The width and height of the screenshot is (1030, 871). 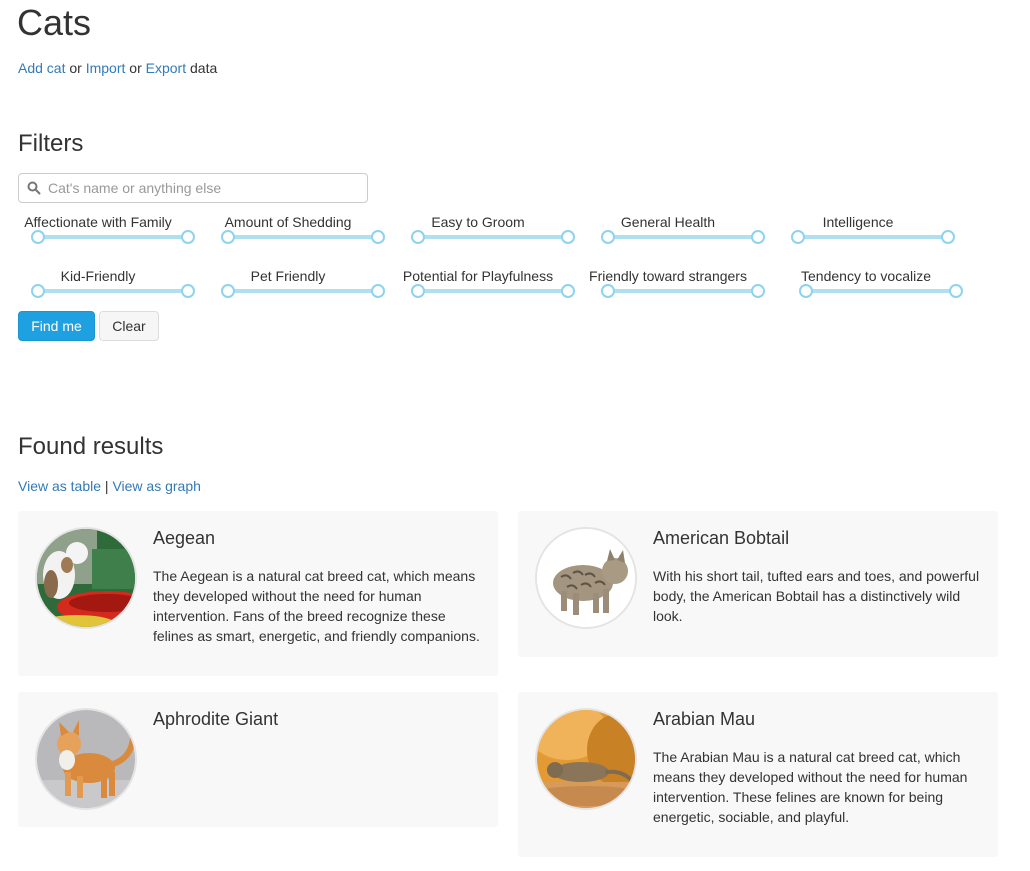 What do you see at coordinates (205, 188) in the screenshot?
I see `search-input` at bounding box center [205, 188].